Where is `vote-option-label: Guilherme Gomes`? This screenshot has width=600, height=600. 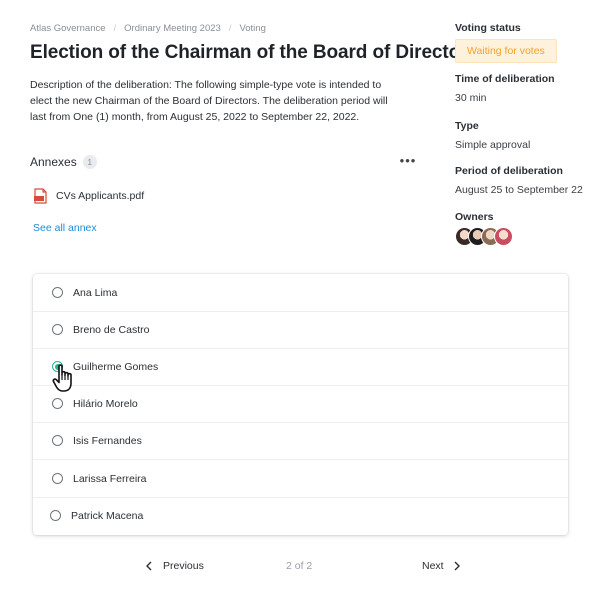
vote-option-label: Guilherme Gomes is located at coordinates (116, 366).